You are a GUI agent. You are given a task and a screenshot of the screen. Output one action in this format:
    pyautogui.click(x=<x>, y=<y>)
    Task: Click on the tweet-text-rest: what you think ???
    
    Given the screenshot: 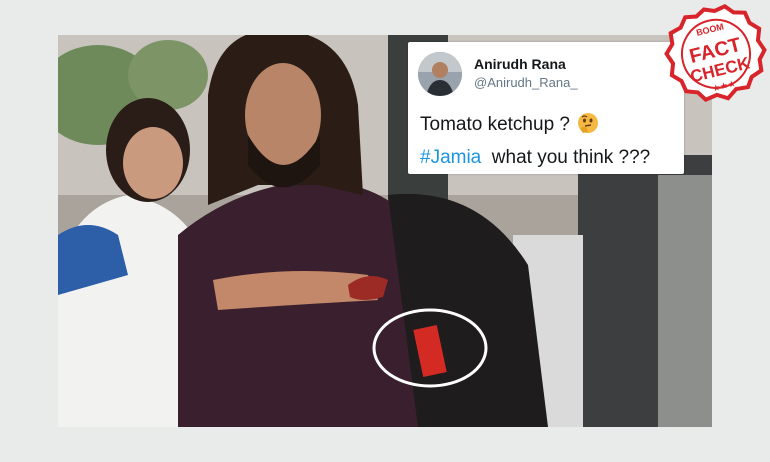 What is the action you would take?
    pyautogui.click(x=566, y=157)
    